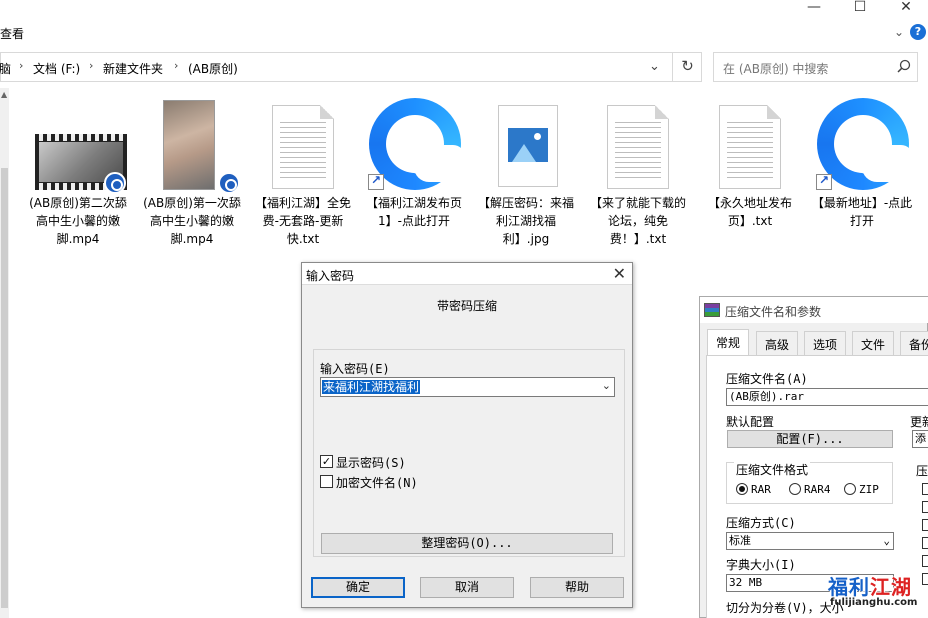 The height and width of the screenshot is (618, 928). I want to click on password-value: 来福利江湖找福利, so click(371, 387).